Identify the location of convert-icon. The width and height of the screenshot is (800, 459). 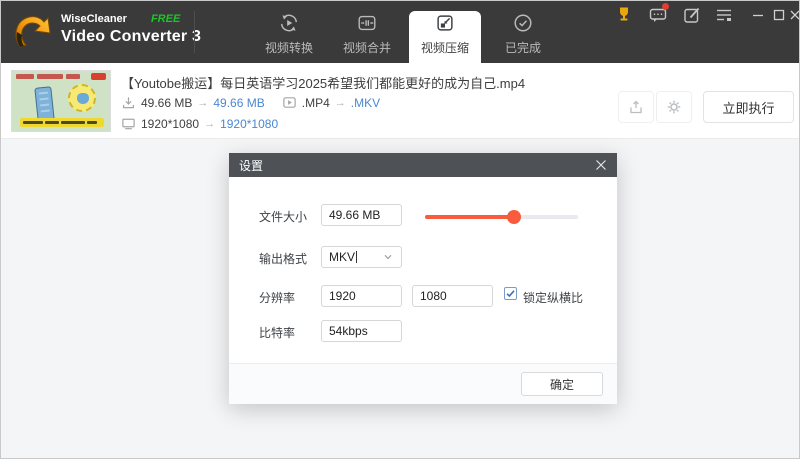
(289, 23).